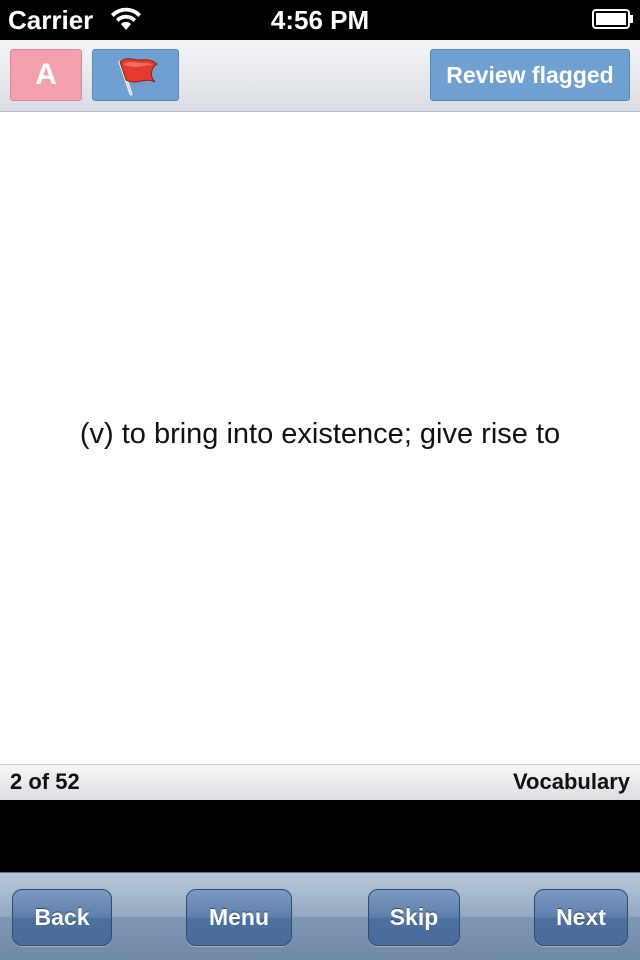 The width and height of the screenshot is (640, 960). Describe the element at coordinates (414, 917) in the screenshot. I see `skip-button: Skip` at that location.